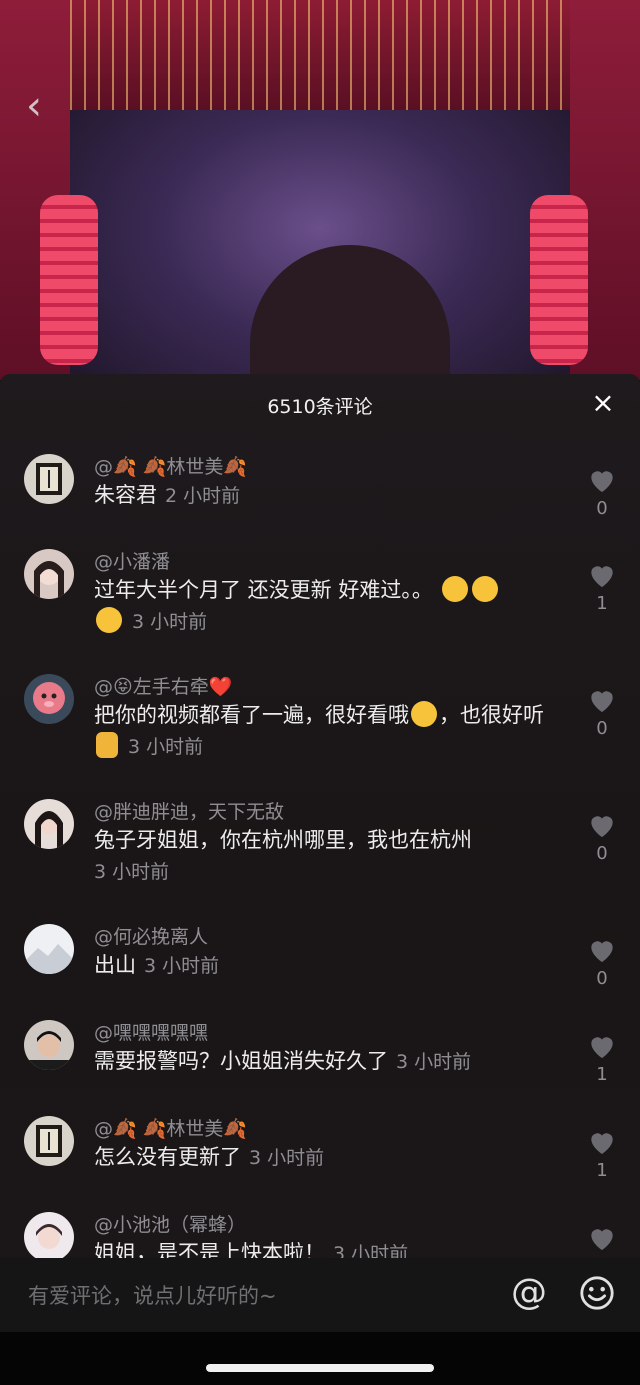  I want to click on lantern-left, so click(69, 280).